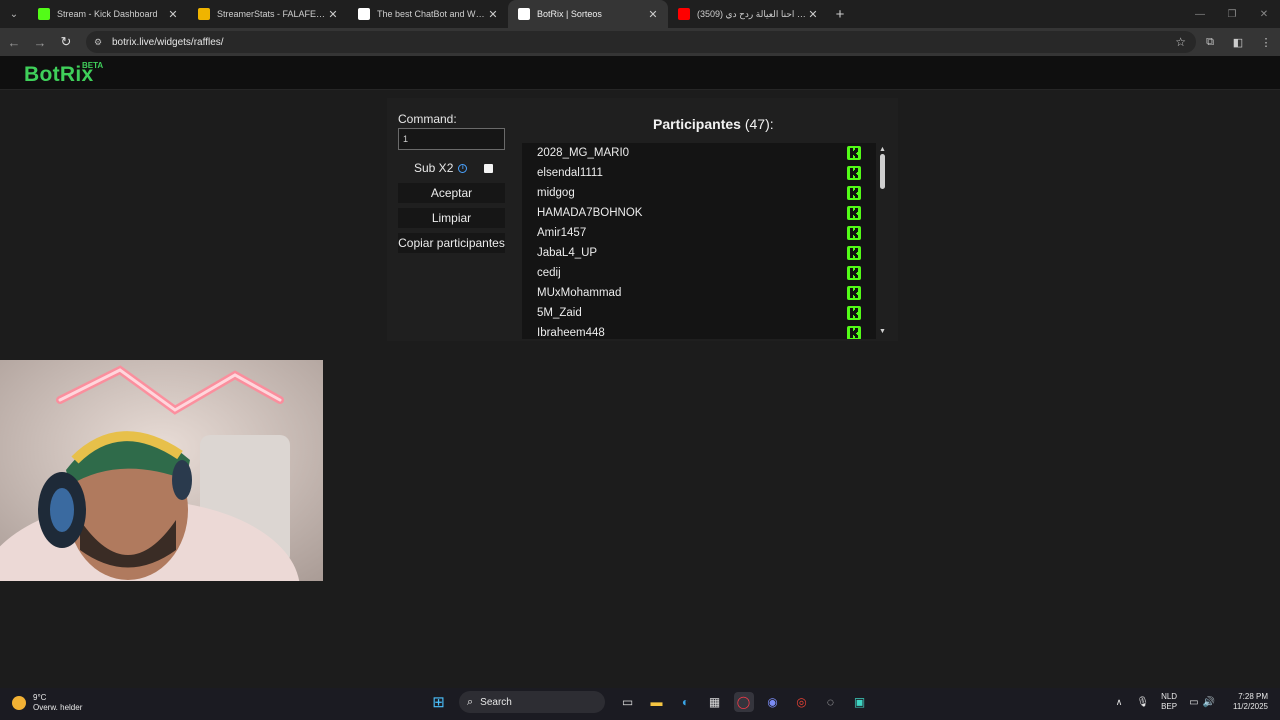 The height and width of the screenshot is (720, 1280). What do you see at coordinates (562, 233) in the screenshot?
I see `participant-name: Amir1457` at bounding box center [562, 233].